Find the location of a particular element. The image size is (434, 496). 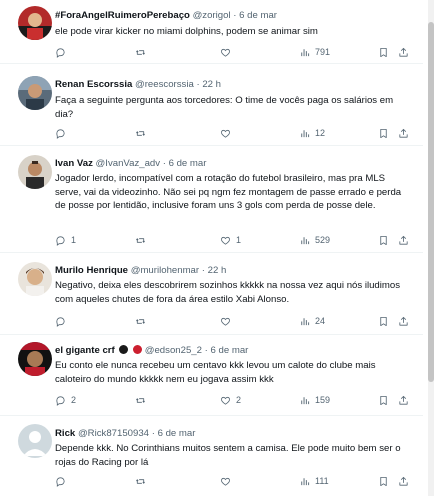

like-count: 2 is located at coordinates (239, 400).